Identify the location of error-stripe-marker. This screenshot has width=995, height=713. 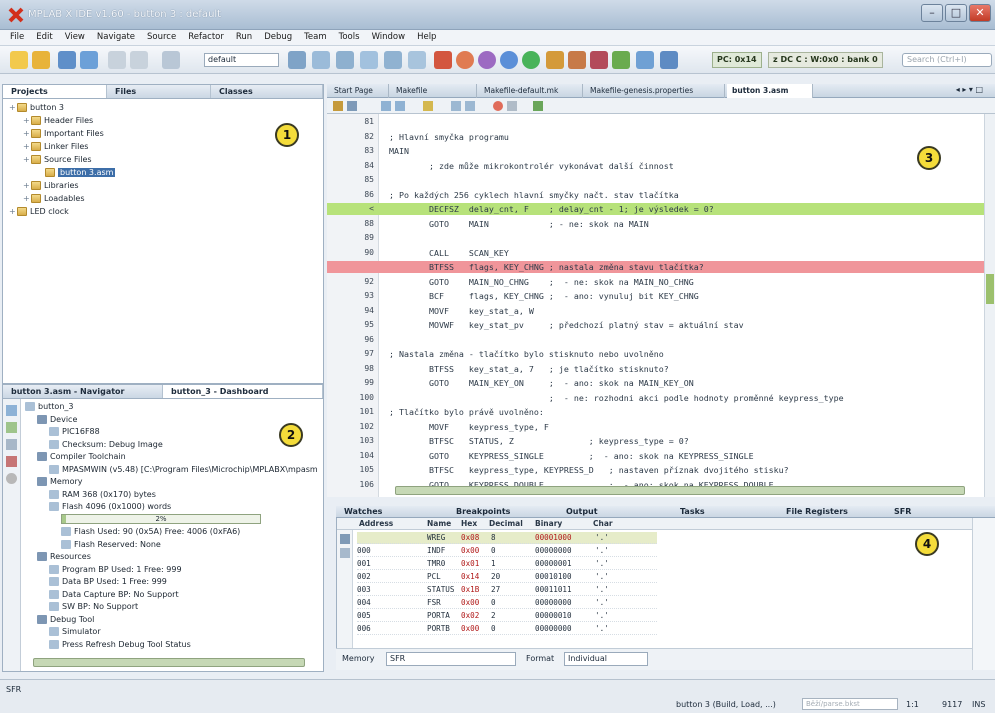
(990, 289).